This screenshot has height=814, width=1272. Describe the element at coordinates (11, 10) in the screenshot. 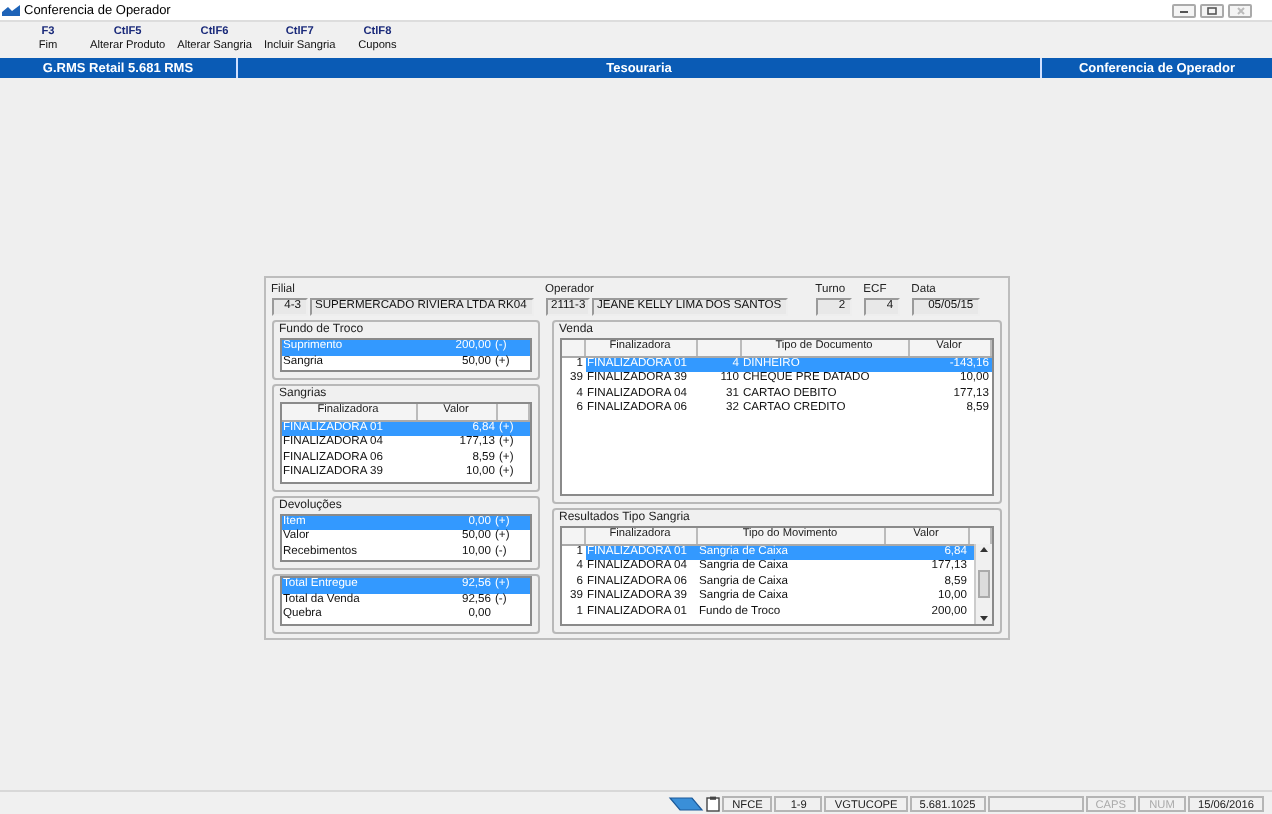

I see `app-icon` at that location.